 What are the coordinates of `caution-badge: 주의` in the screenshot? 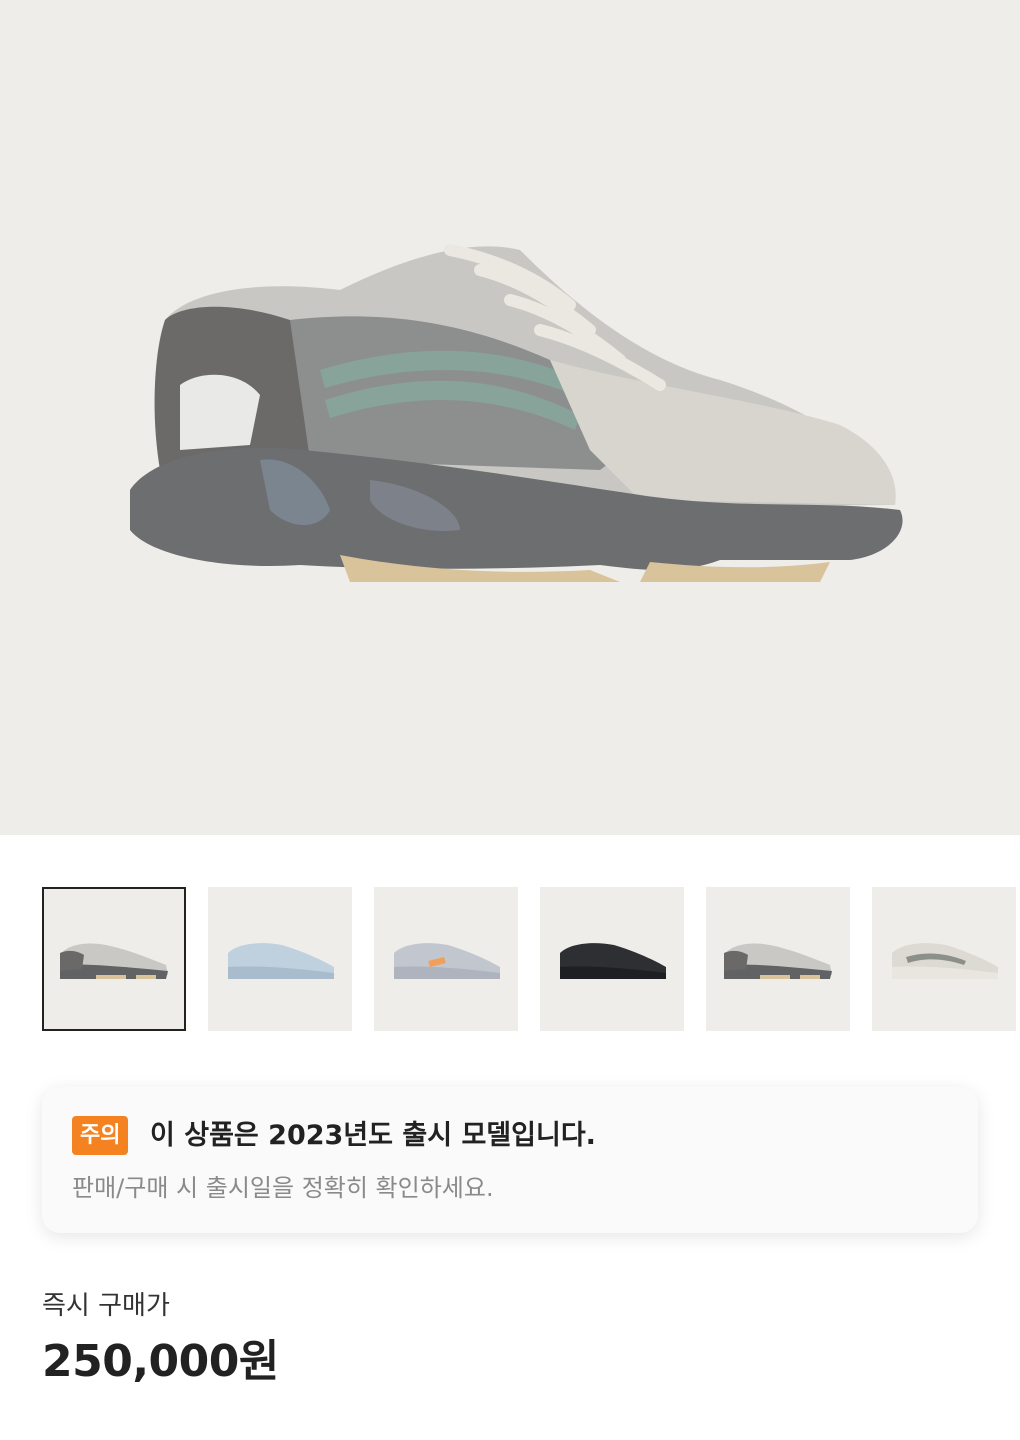 It's located at (100, 1135).